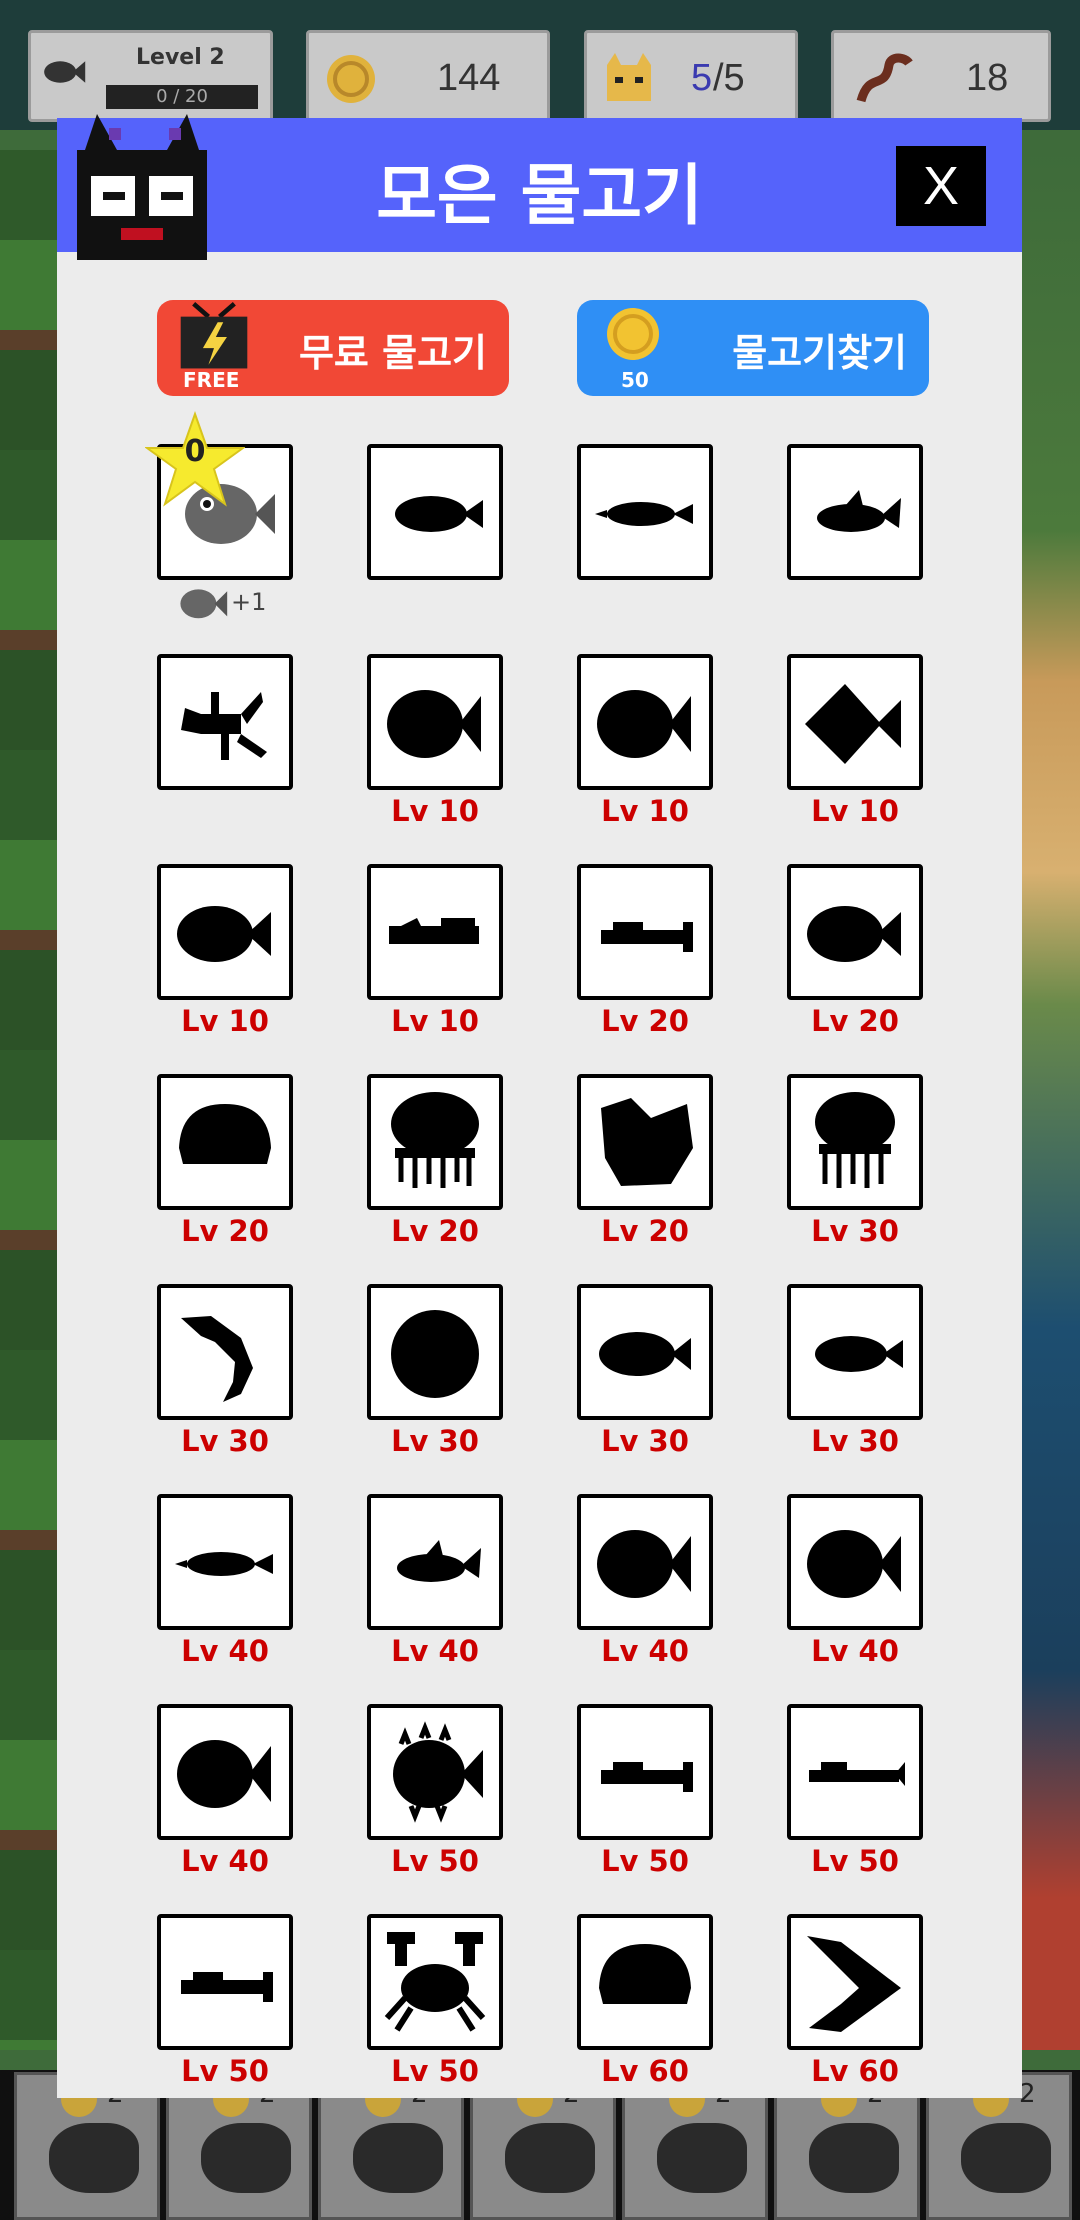  Describe the element at coordinates (150, 76) in the screenshot. I see `level-panel: Level 2 0 / 20` at that location.